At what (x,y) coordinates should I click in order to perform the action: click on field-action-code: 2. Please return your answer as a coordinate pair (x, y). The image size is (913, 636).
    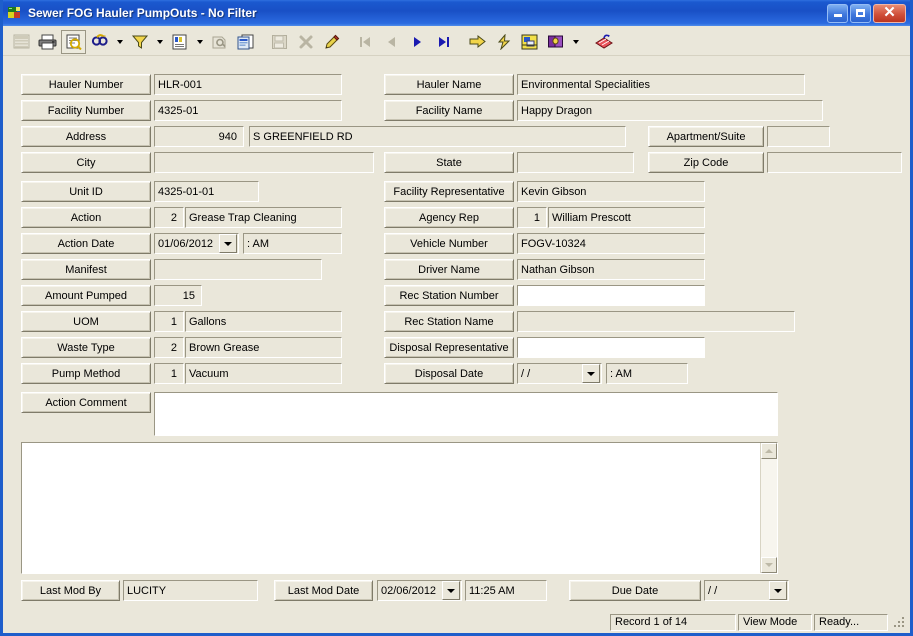
    Looking at the image, I should click on (169, 217).